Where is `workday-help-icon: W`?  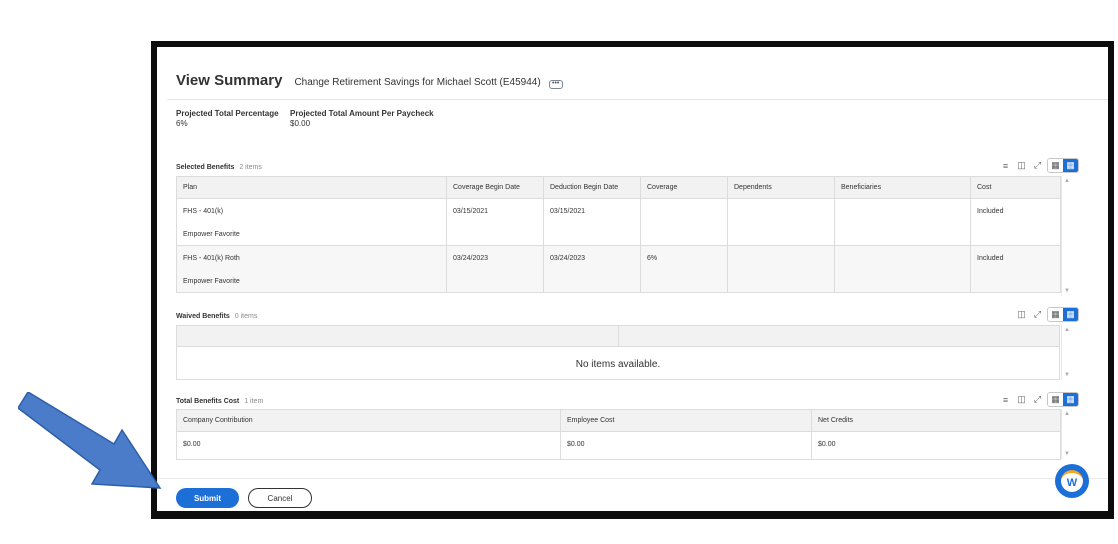
workday-help-icon: W is located at coordinates (1072, 481).